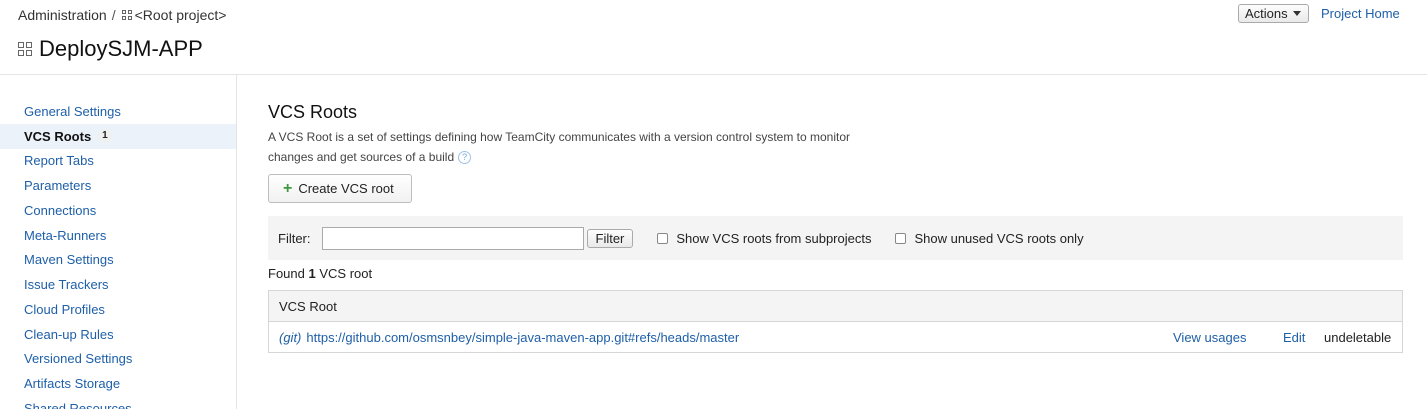 The image size is (1427, 409). I want to click on breadcrumb-root-project: <Root project>, so click(181, 15).